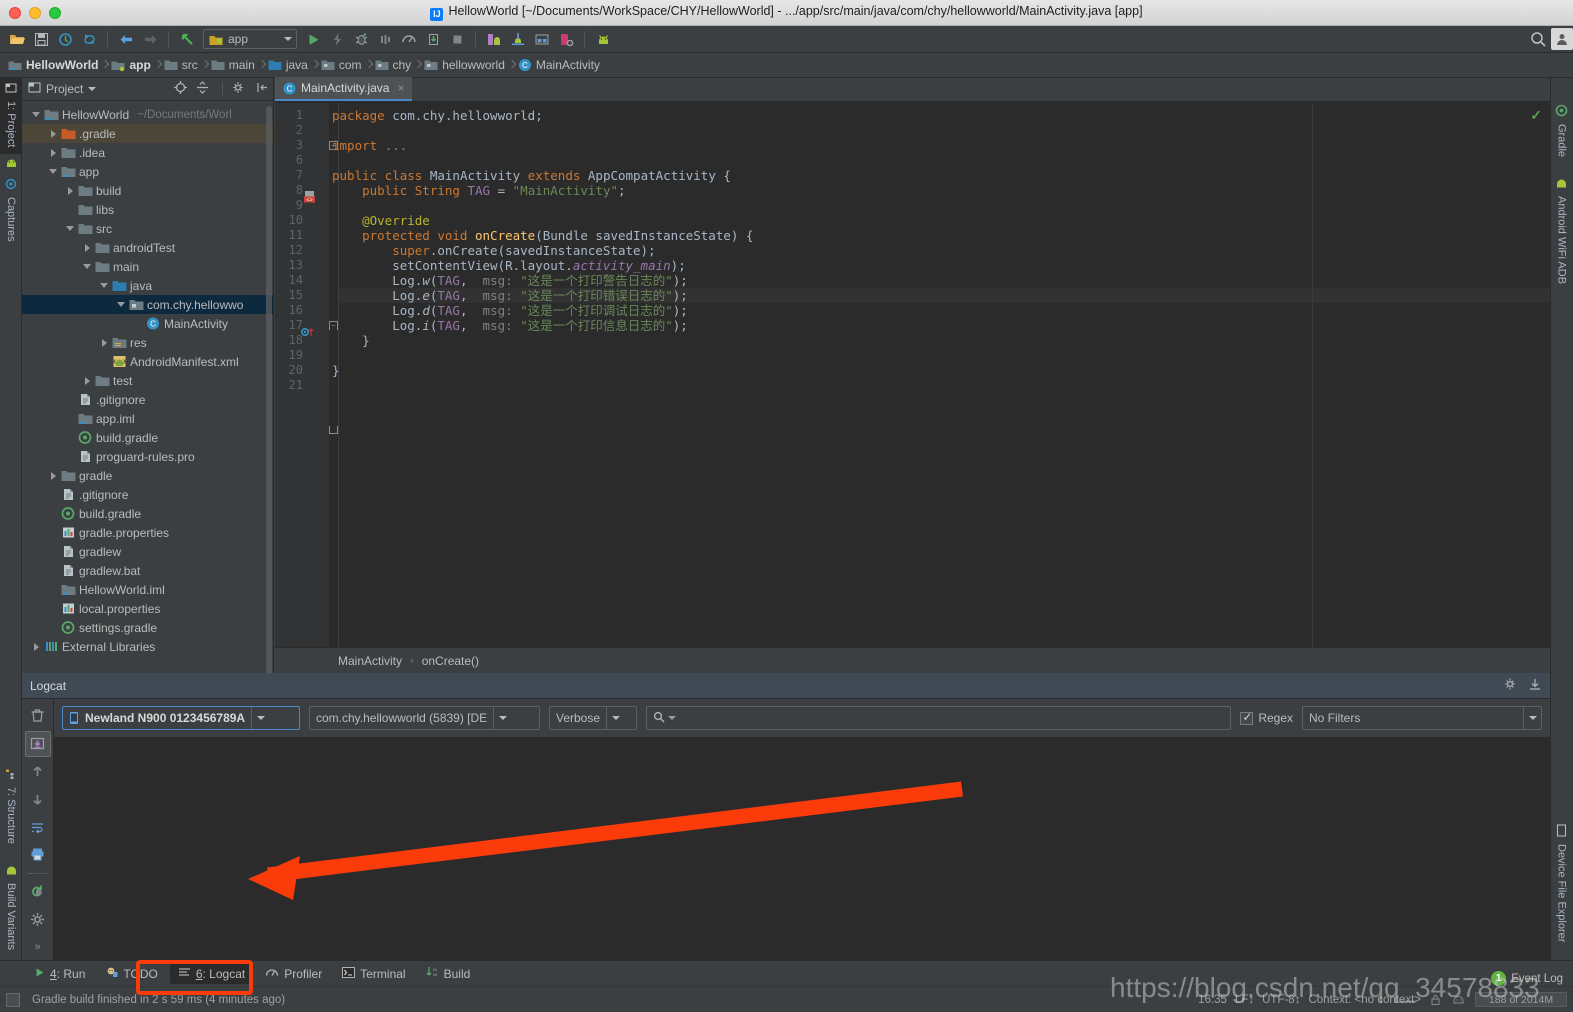 The image size is (1573, 1012). Describe the element at coordinates (147, 361) in the screenshot. I see `tree-row-androidmanifest-xml: AndroidManifest.xml` at that location.